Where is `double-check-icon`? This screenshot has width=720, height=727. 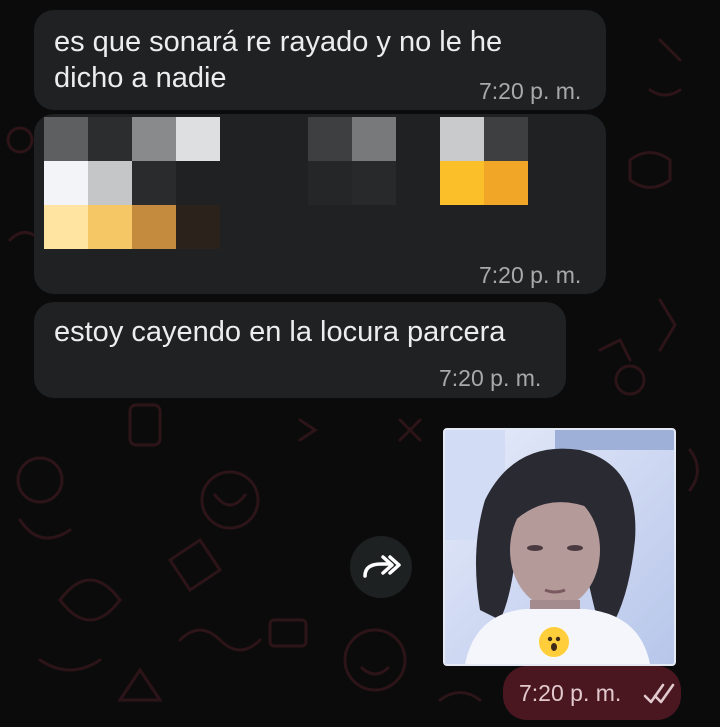 double-check-icon is located at coordinates (659, 693).